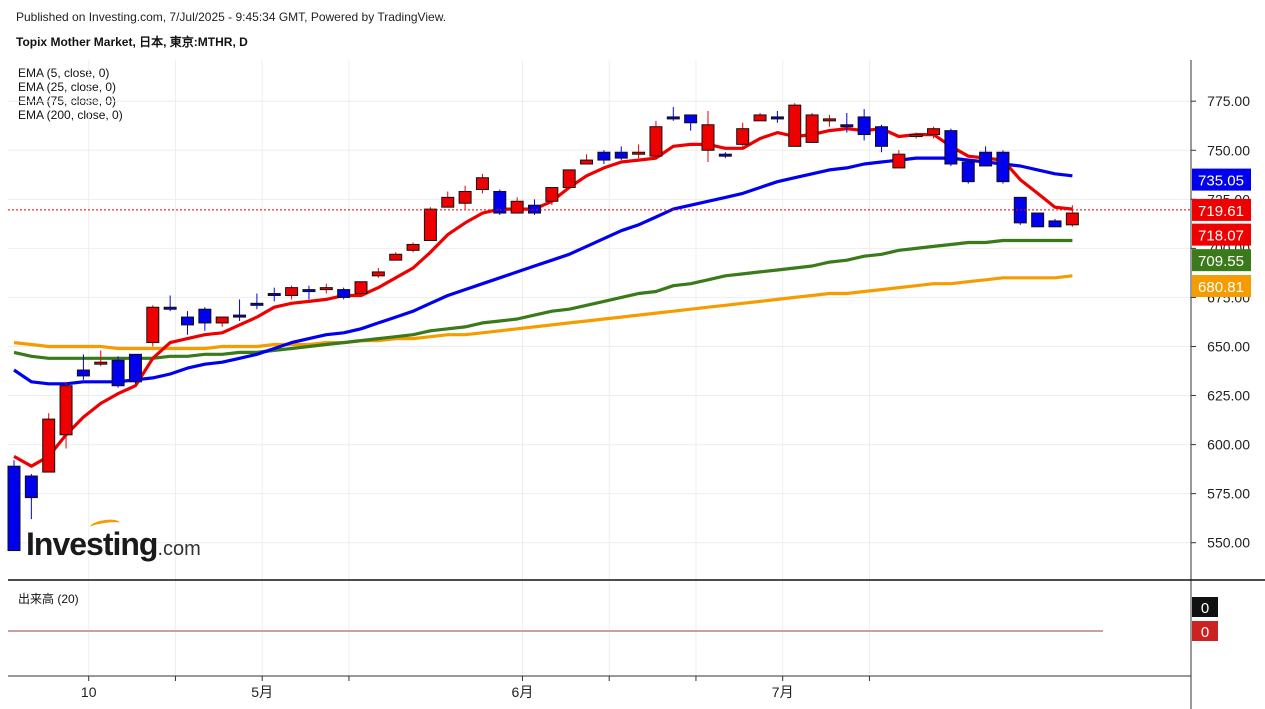 This screenshot has height=709, width=1265. What do you see at coordinates (89, 692) in the screenshot?
I see `x-tick-label: 10` at bounding box center [89, 692].